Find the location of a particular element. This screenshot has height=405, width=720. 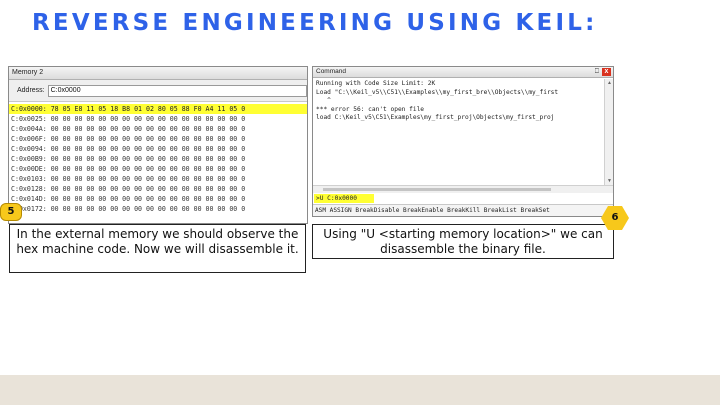

scrollbar-thumb is located at coordinates (437, 189).